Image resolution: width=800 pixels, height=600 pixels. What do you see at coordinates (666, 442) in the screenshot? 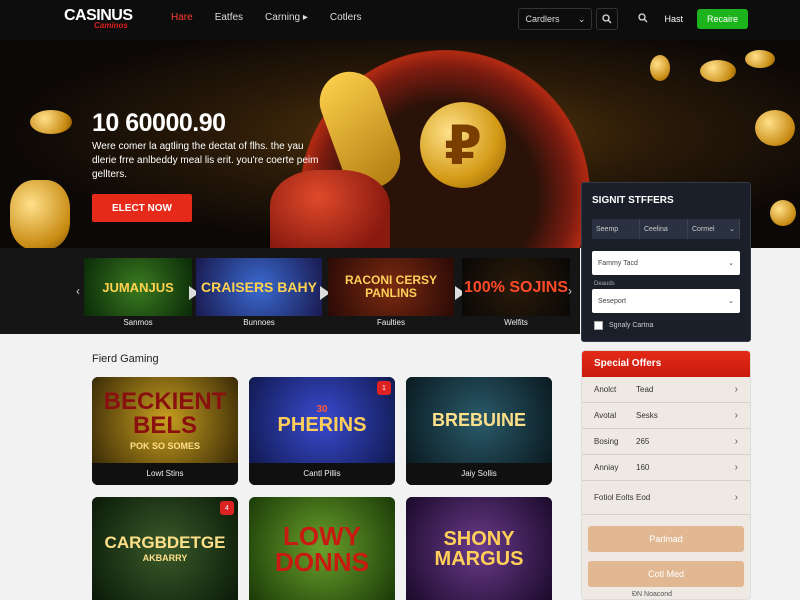
I see `offer-row: Bosing 265 ›` at bounding box center [666, 442].